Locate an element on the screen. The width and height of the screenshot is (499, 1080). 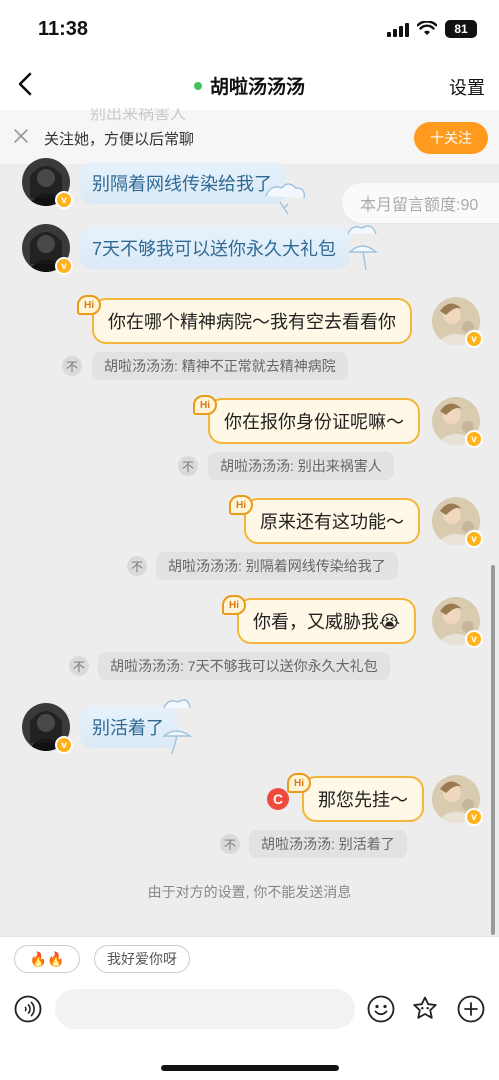
battery-indicator: 81 is located at coordinates (461, 29).